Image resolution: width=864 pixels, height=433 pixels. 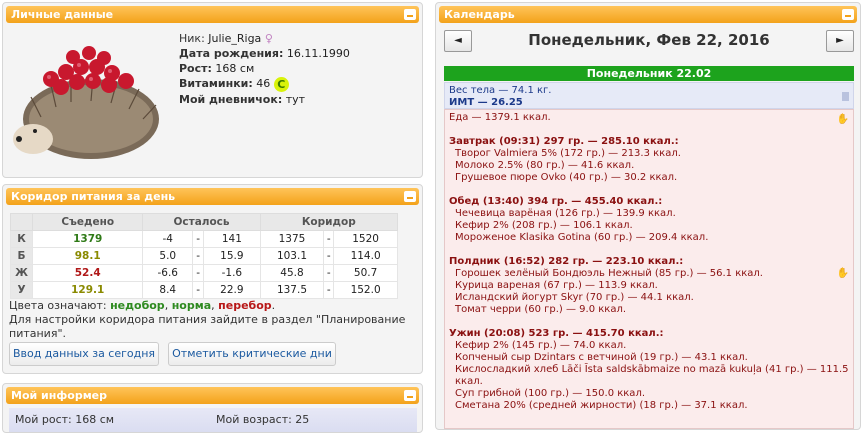 What do you see at coordinates (235, 68) in the screenshot?
I see `height-value: 168 см` at bounding box center [235, 68].